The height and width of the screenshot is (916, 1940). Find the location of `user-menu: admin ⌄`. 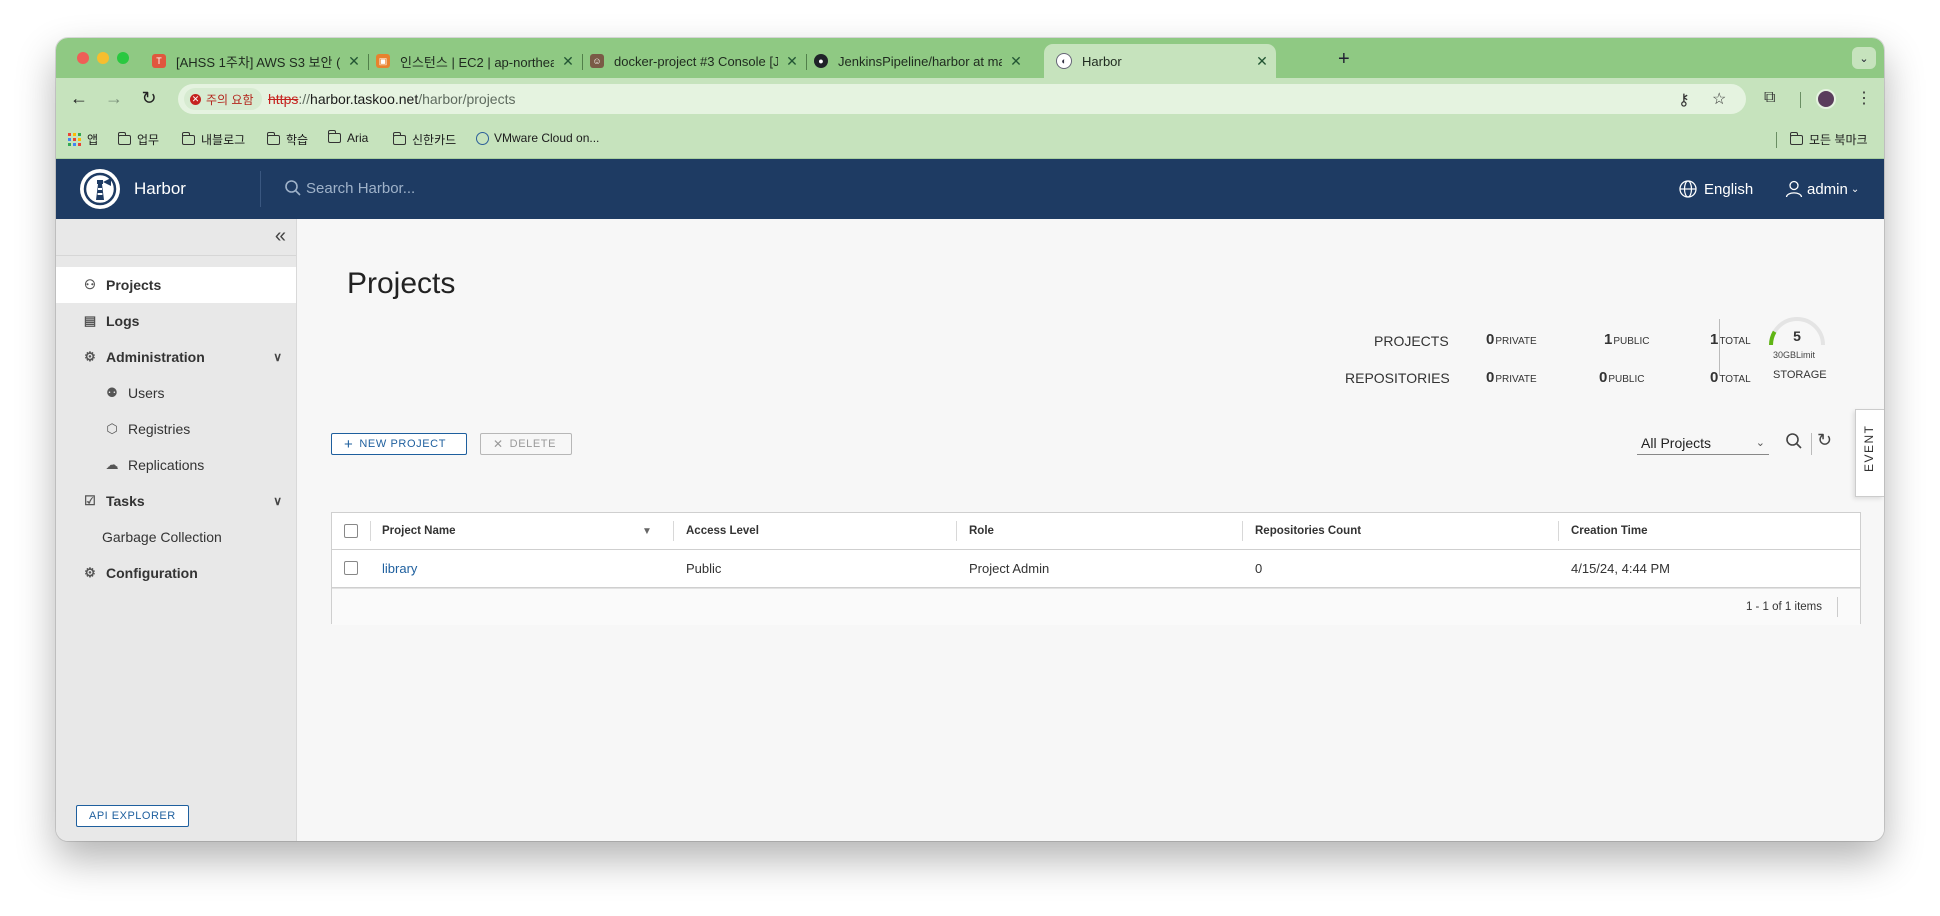

user-menu: admin ⌄ is located at coordinates (1821, 189).